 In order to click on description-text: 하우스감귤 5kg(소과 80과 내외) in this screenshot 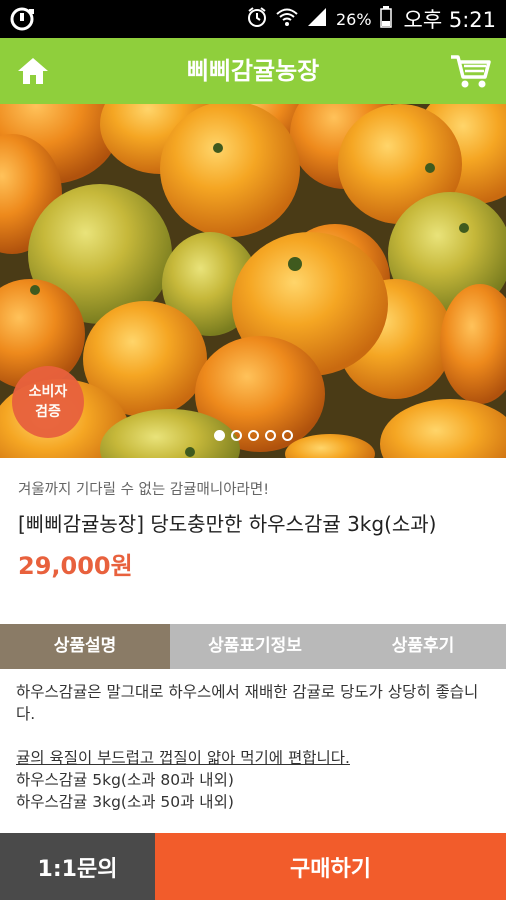, I will do `click(125, 780)`.